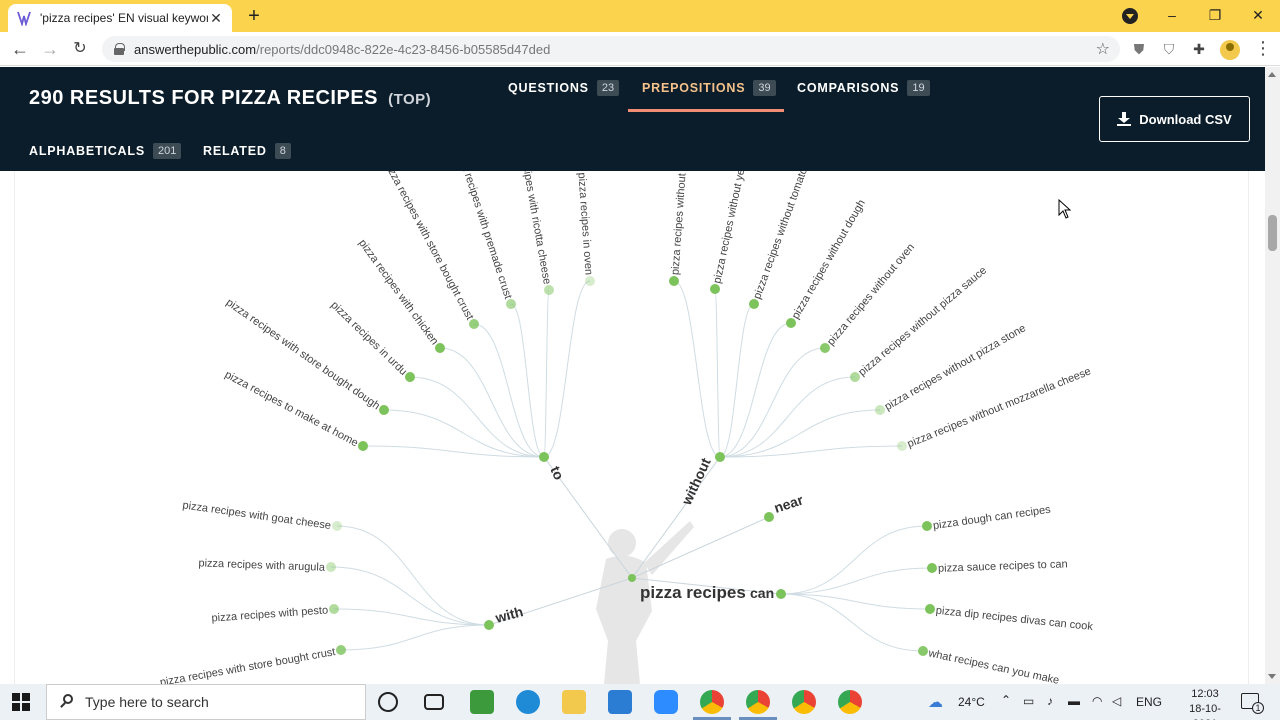 The image size is (1280, 720). What do you see at coordinates (21, 702) in the screenshot?
I see `windows-start-icon` at bounding box center [21, 702].